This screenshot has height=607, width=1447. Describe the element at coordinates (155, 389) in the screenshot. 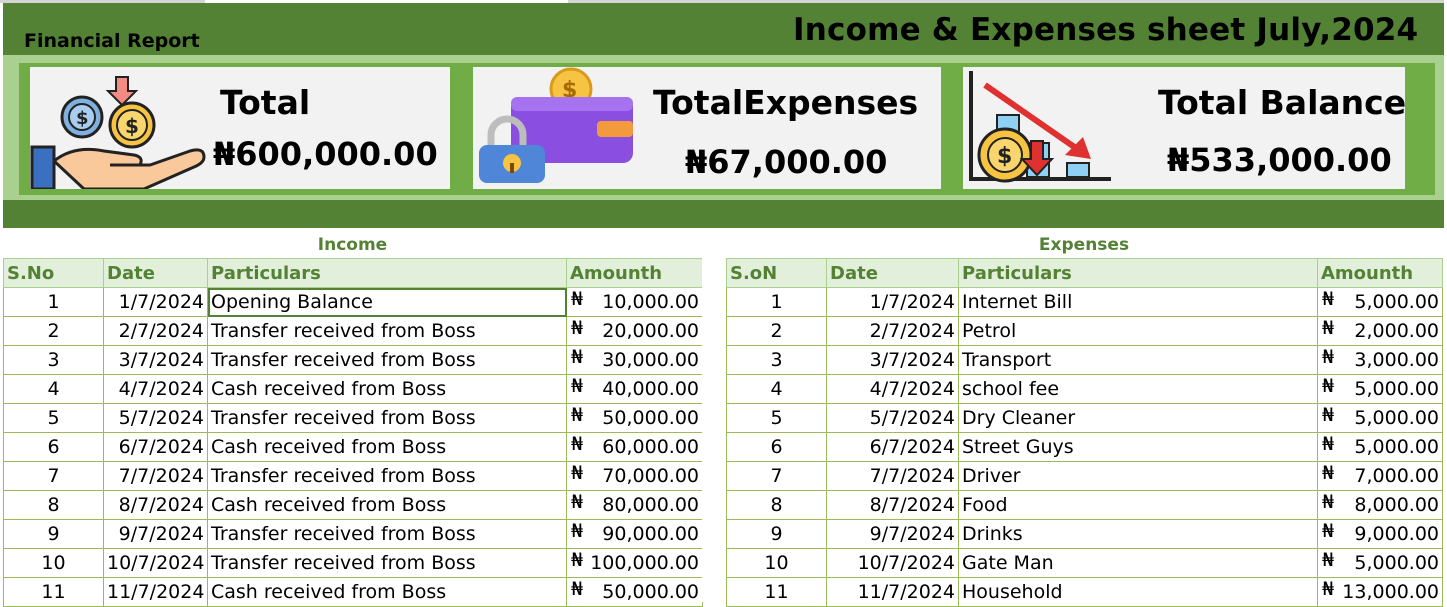

I see `income-row-date: 4/7/2024` at that location.